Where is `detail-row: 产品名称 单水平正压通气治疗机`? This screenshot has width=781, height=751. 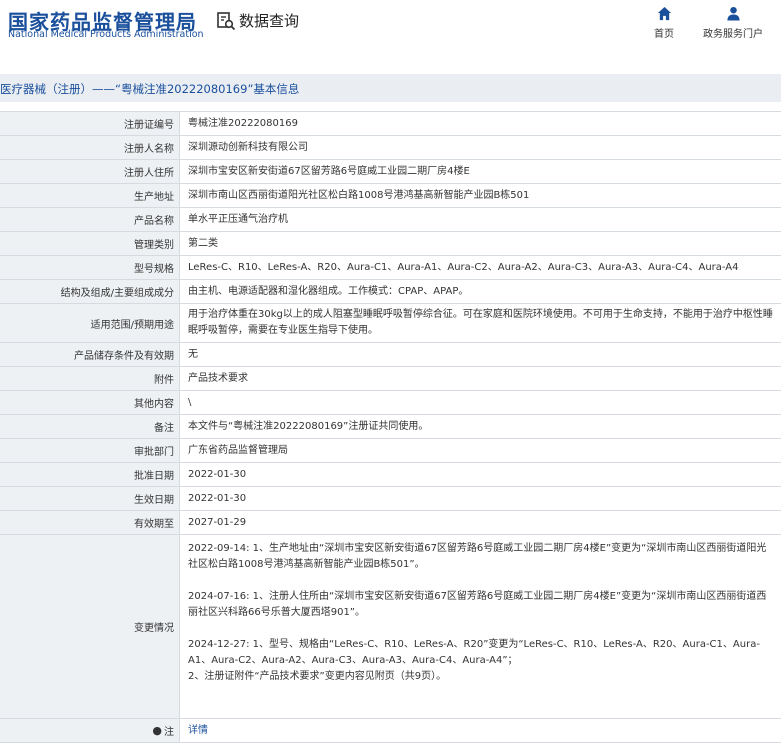
detail-row: 产品名称 单水平正压通气治疗机 is located at coordinates (390, 220).